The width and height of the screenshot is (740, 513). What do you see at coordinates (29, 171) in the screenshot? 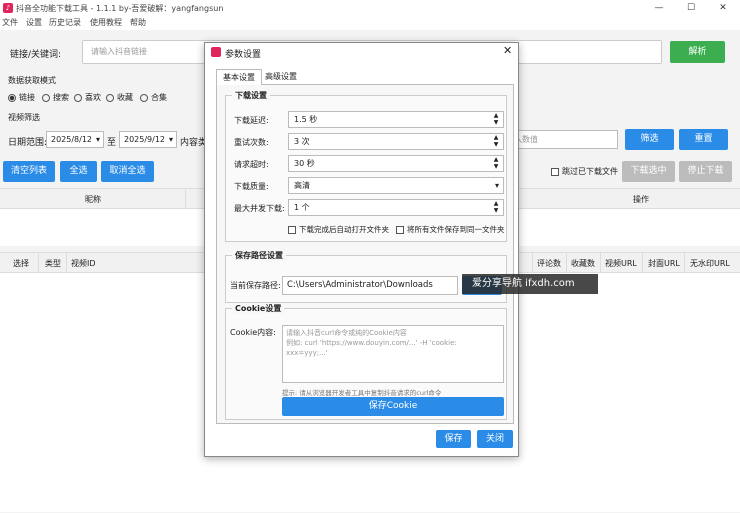
I see `clear-list-button: 清空列表` at bounding box center [29, 171].